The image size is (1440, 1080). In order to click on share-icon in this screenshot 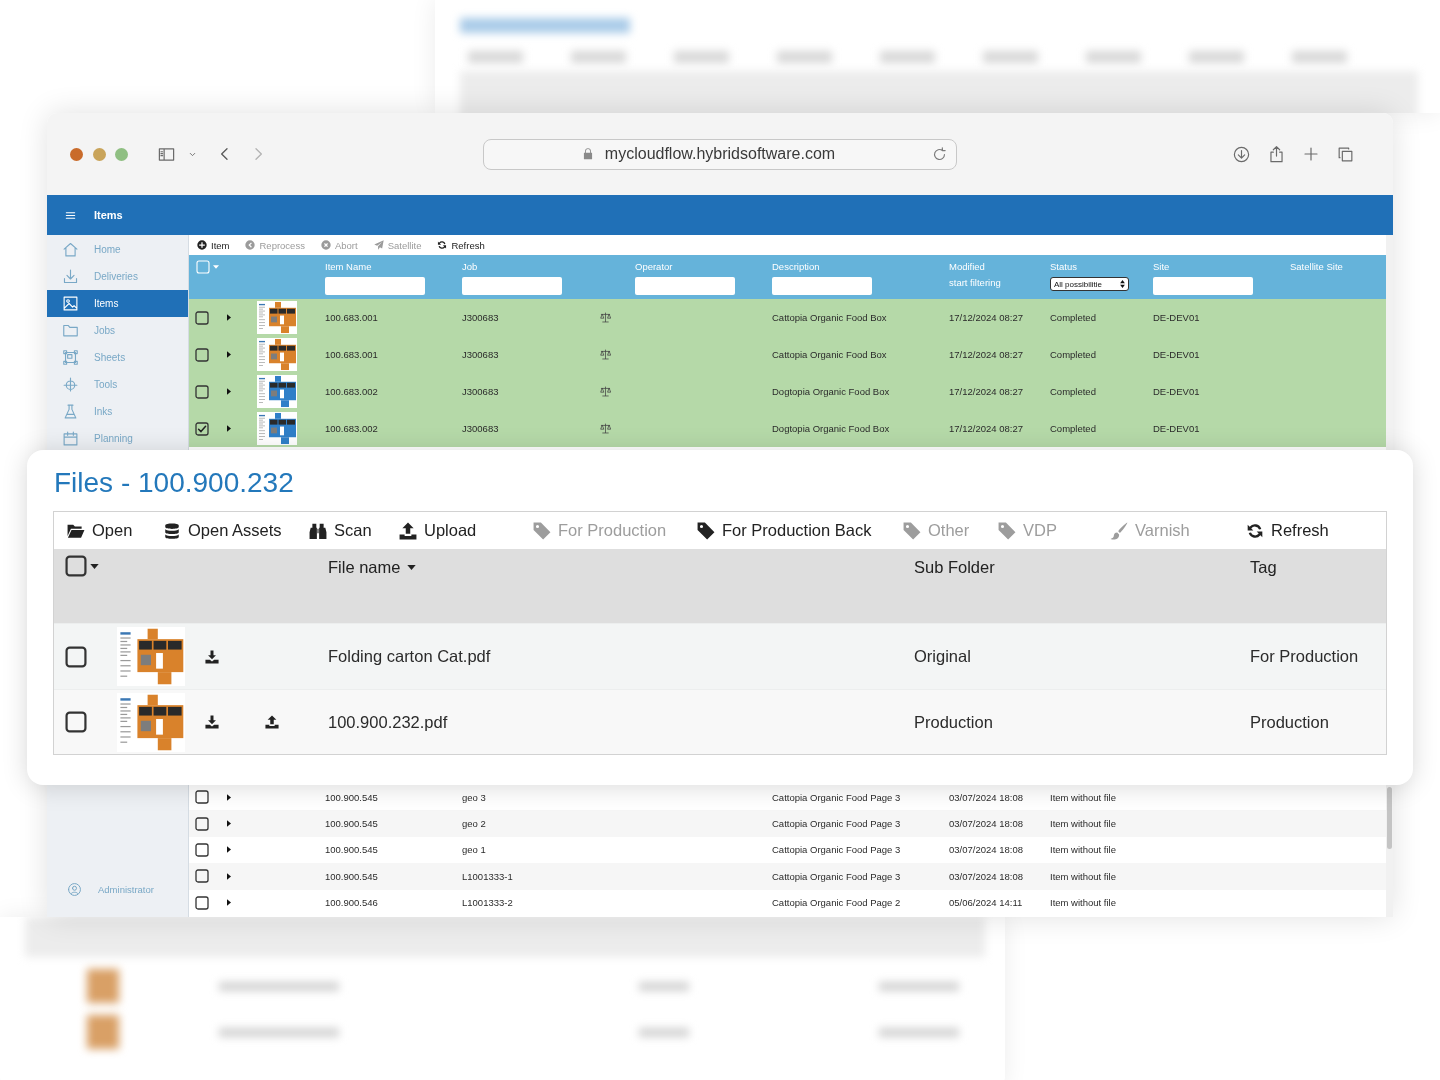, I will do `click(1276, 154)`.